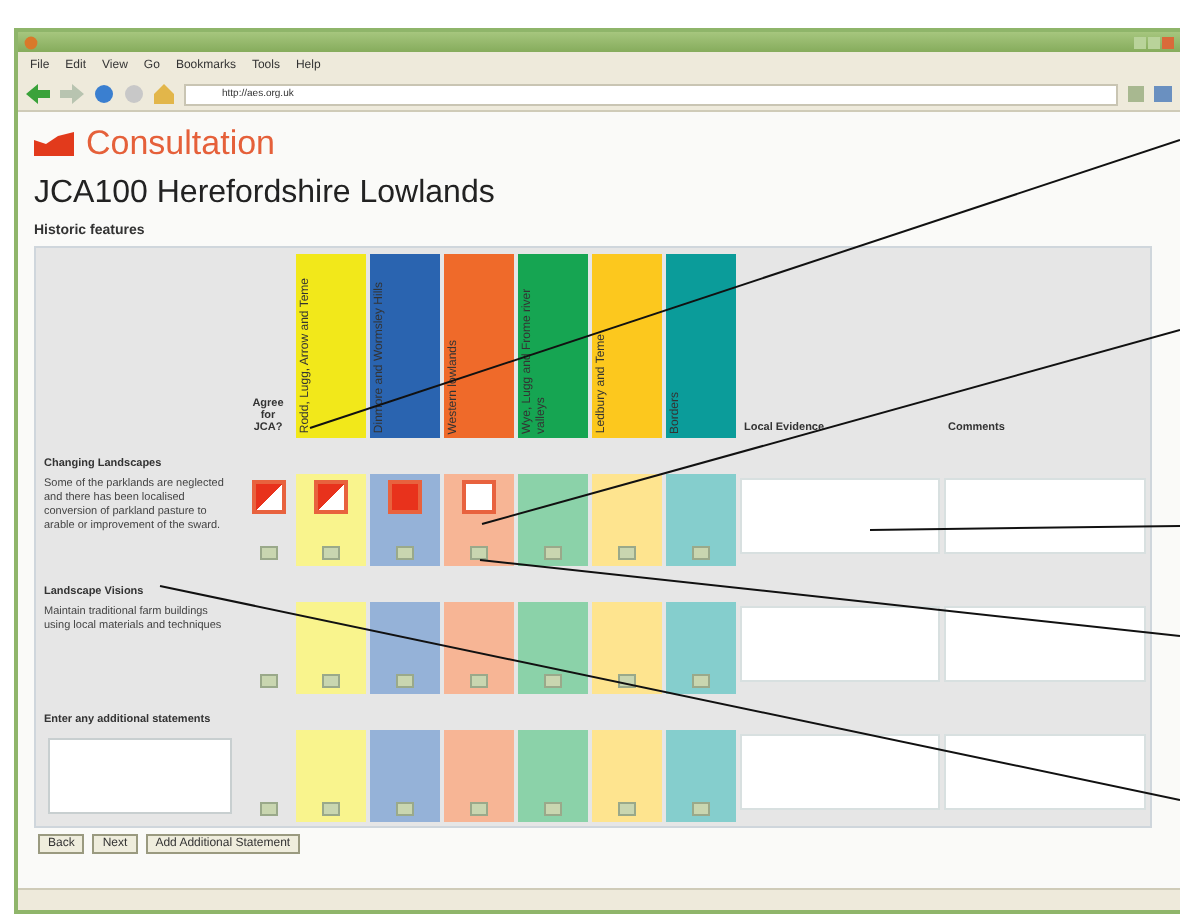  What do you see at coordinates (140, 776) in the screenshot?
I see `statement-field` at bounding box center [140, 776].